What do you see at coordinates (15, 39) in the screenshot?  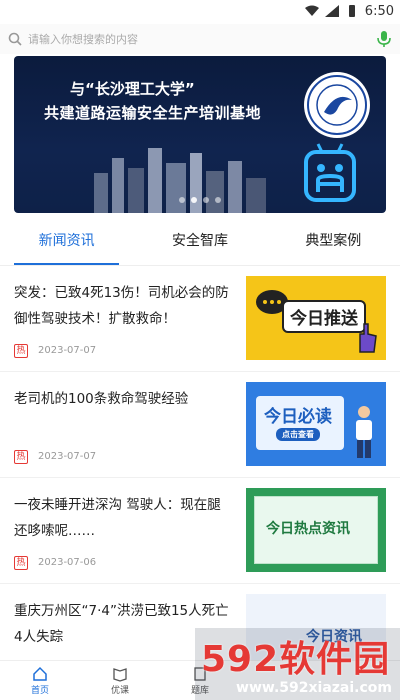 I see `search-icon` at bounding box center [15, 39].